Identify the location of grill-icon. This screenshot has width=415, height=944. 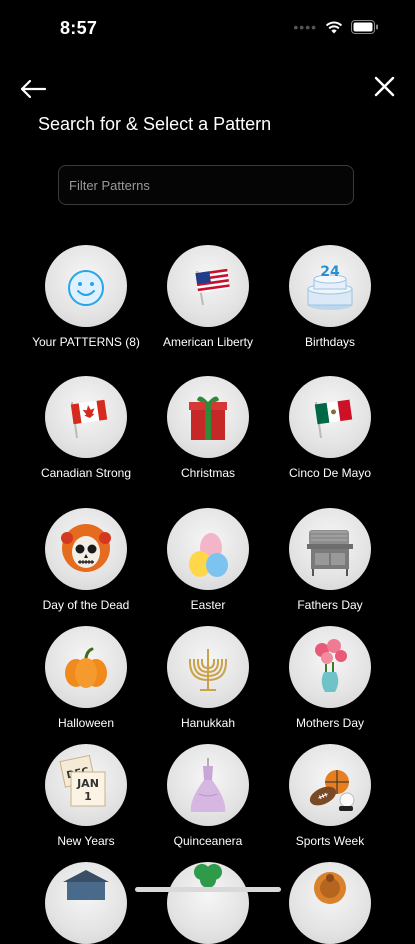
(330, 553).